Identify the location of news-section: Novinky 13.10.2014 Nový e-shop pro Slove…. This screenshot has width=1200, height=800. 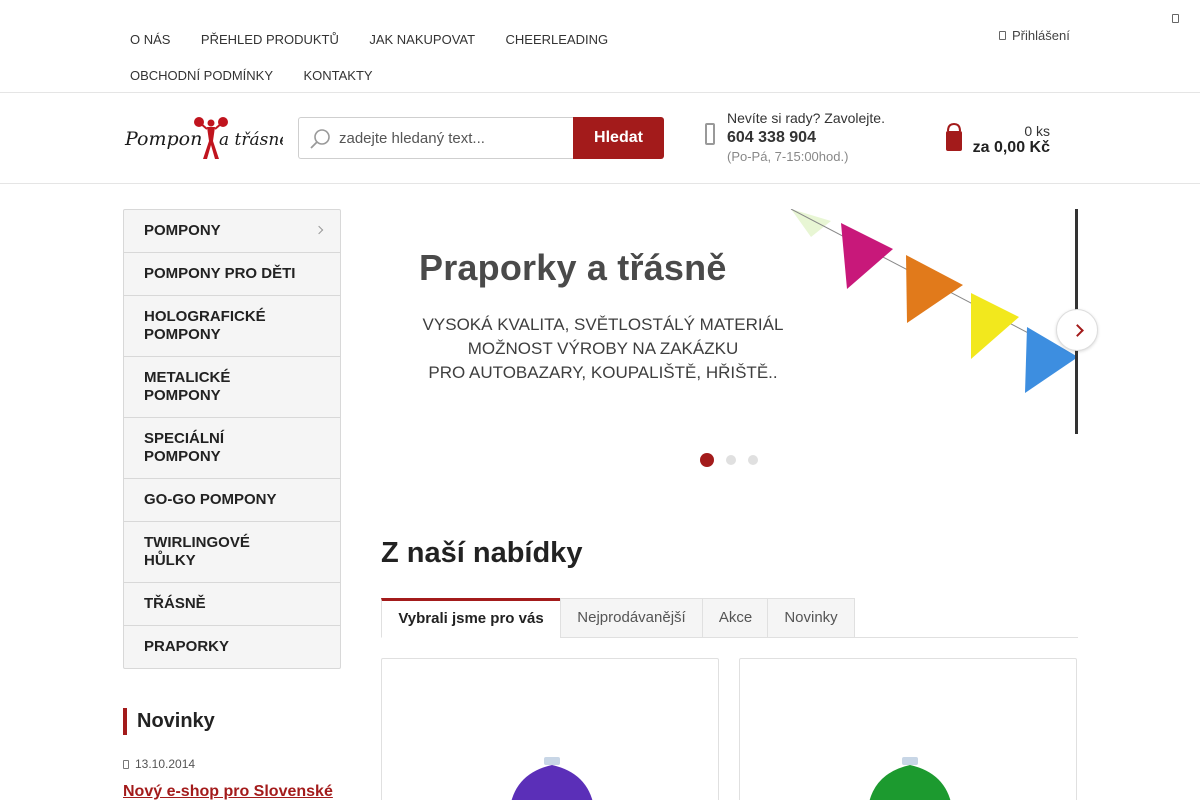
(232, 754).